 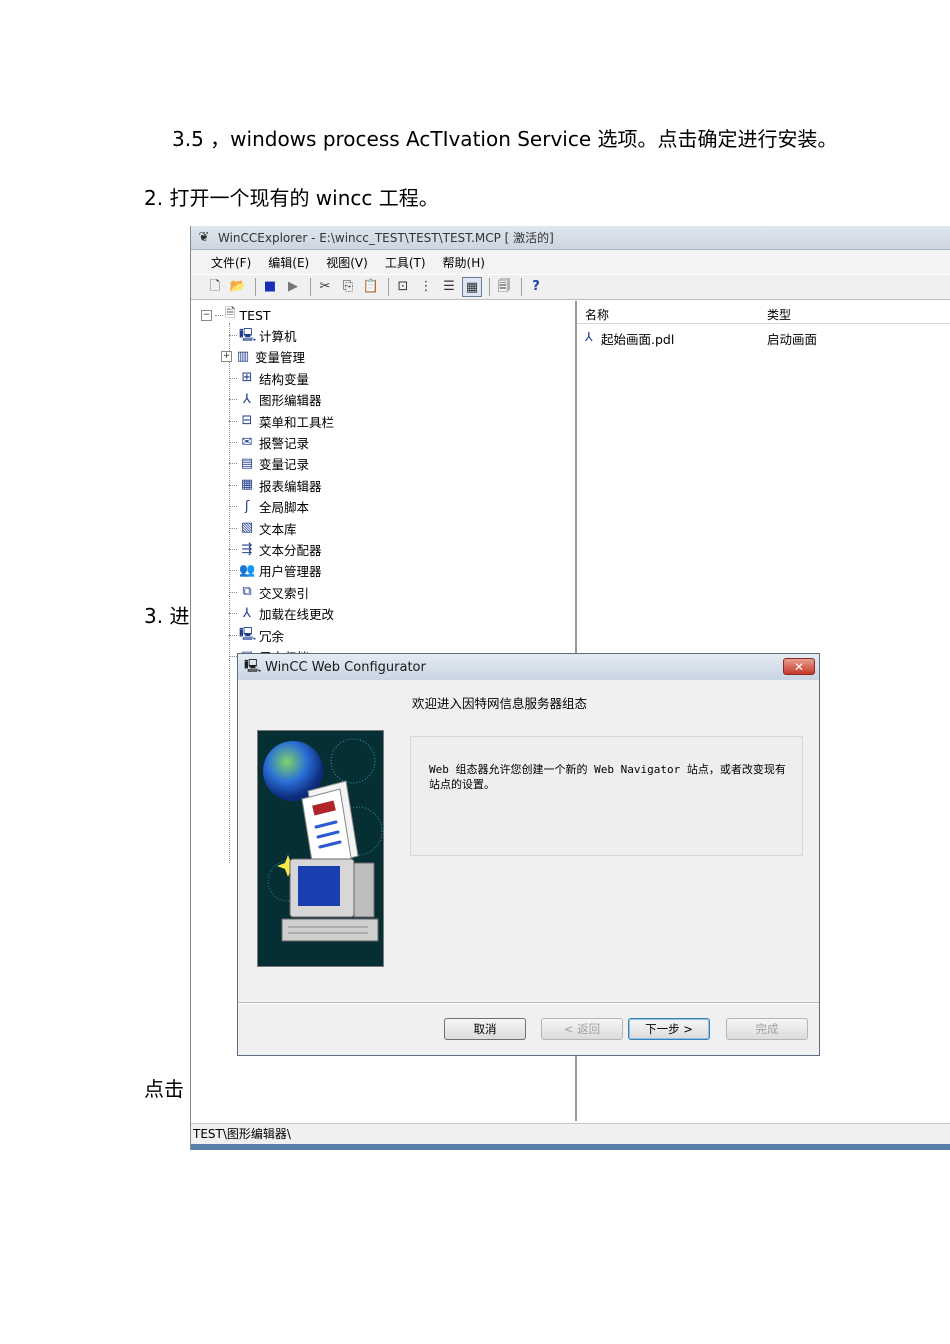 I want to click on tree-item: ✉ 报警记录, so click(x=269, y=442).